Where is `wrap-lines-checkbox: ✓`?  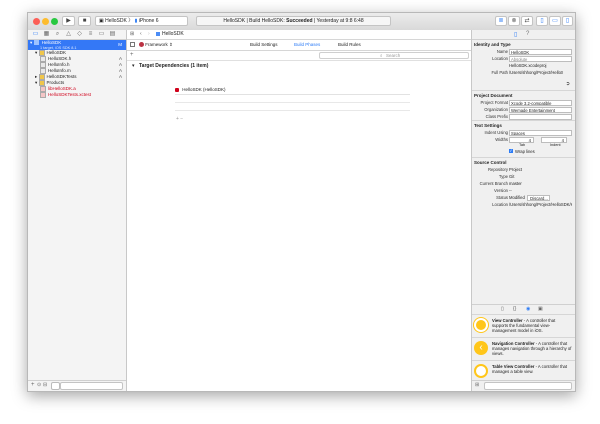 wrap-lines-checkbox: ✓ is located at coordinates (511, 151).